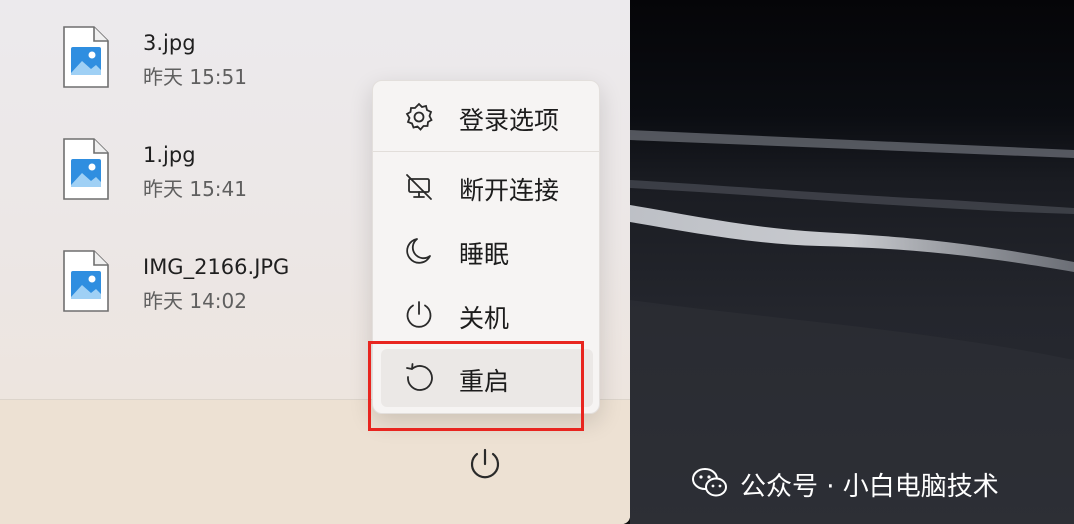 The height and width of the screenshot is (524, 1074). I want to click on menu-item-label: 睡眠, so click(484, 254).